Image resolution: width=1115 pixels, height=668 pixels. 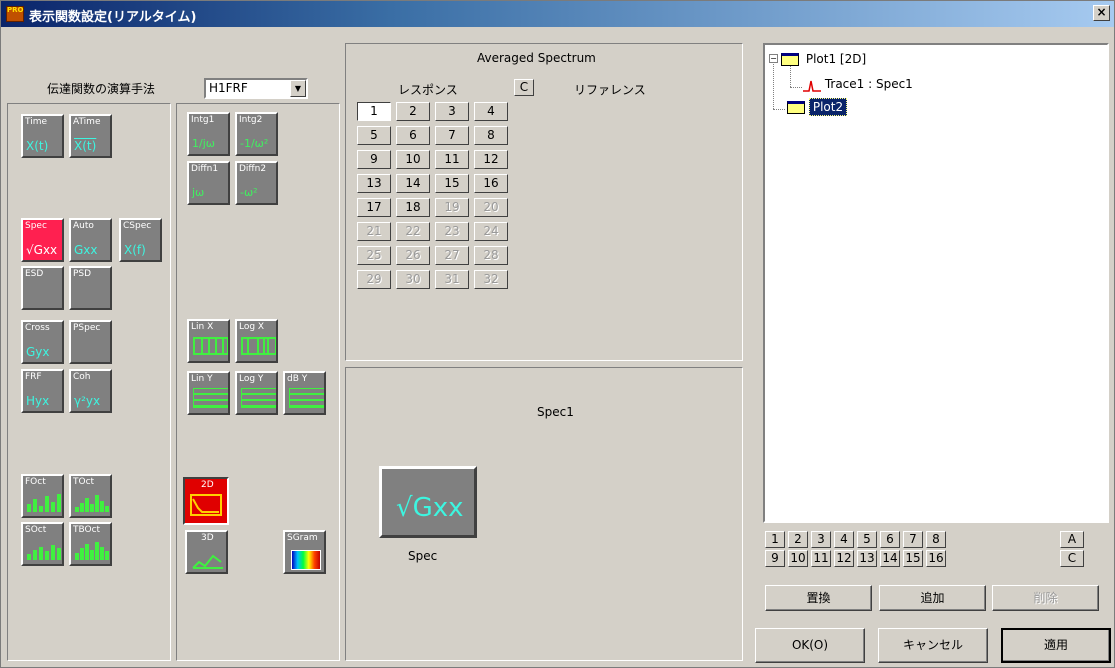 What do you see at coordinates (1101, 13) in the screenshot?
I see `close-button: ×` at bounding box center [1101, 13].